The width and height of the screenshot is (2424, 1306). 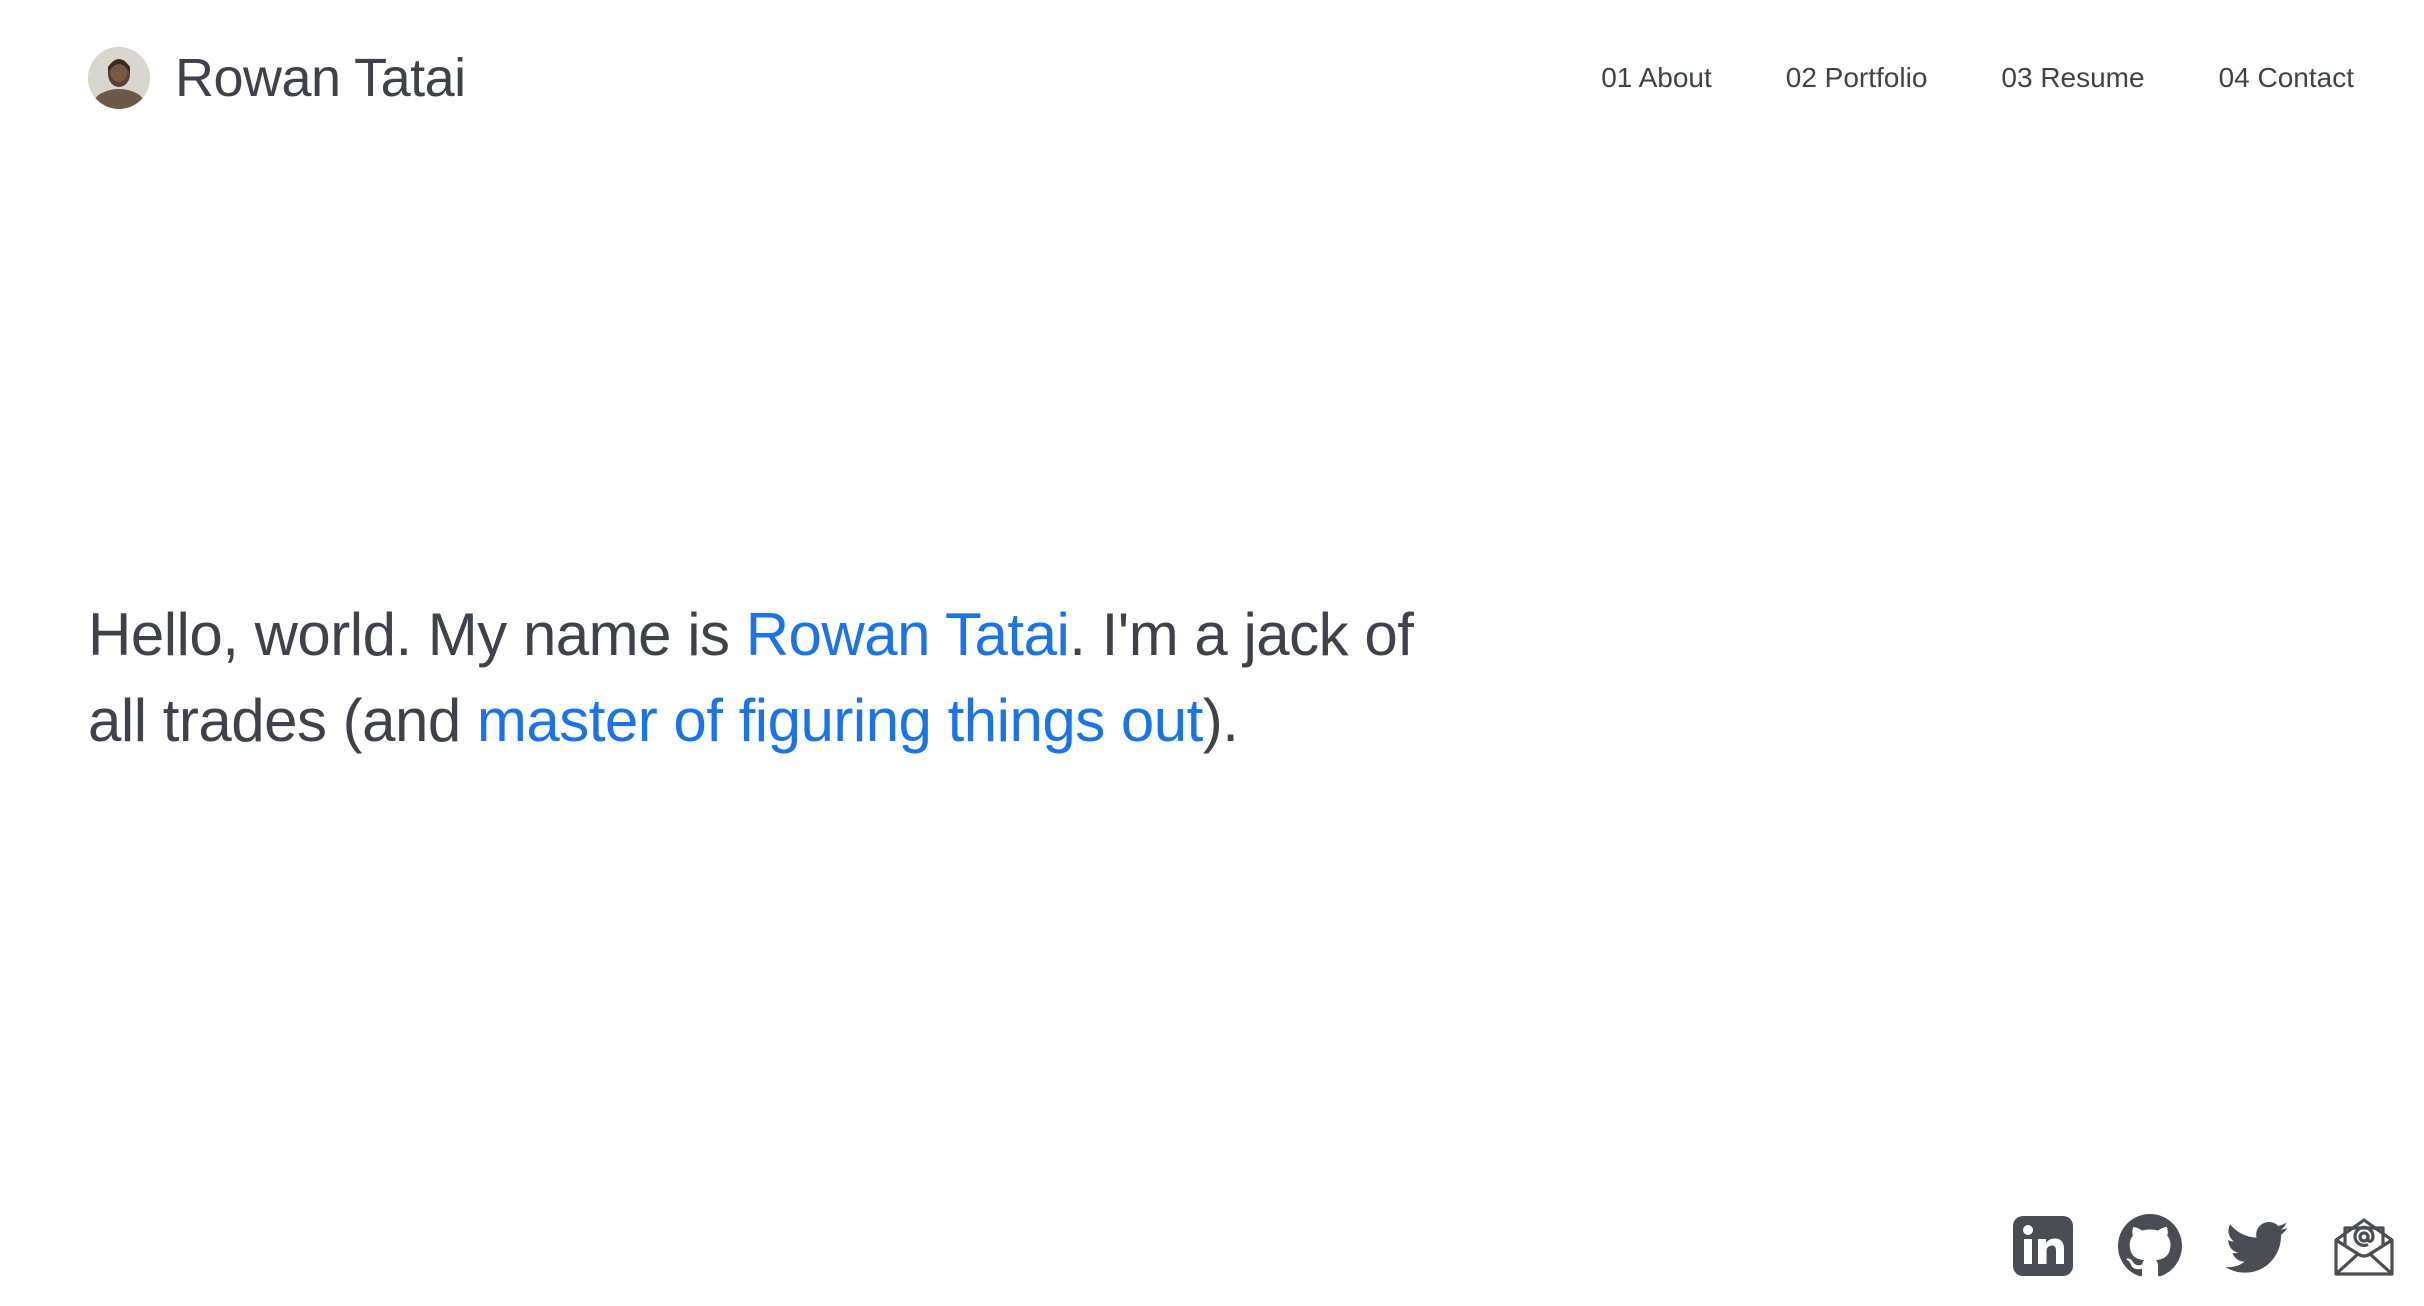 I want to click on social-links, so click(x=2203, y=1246).